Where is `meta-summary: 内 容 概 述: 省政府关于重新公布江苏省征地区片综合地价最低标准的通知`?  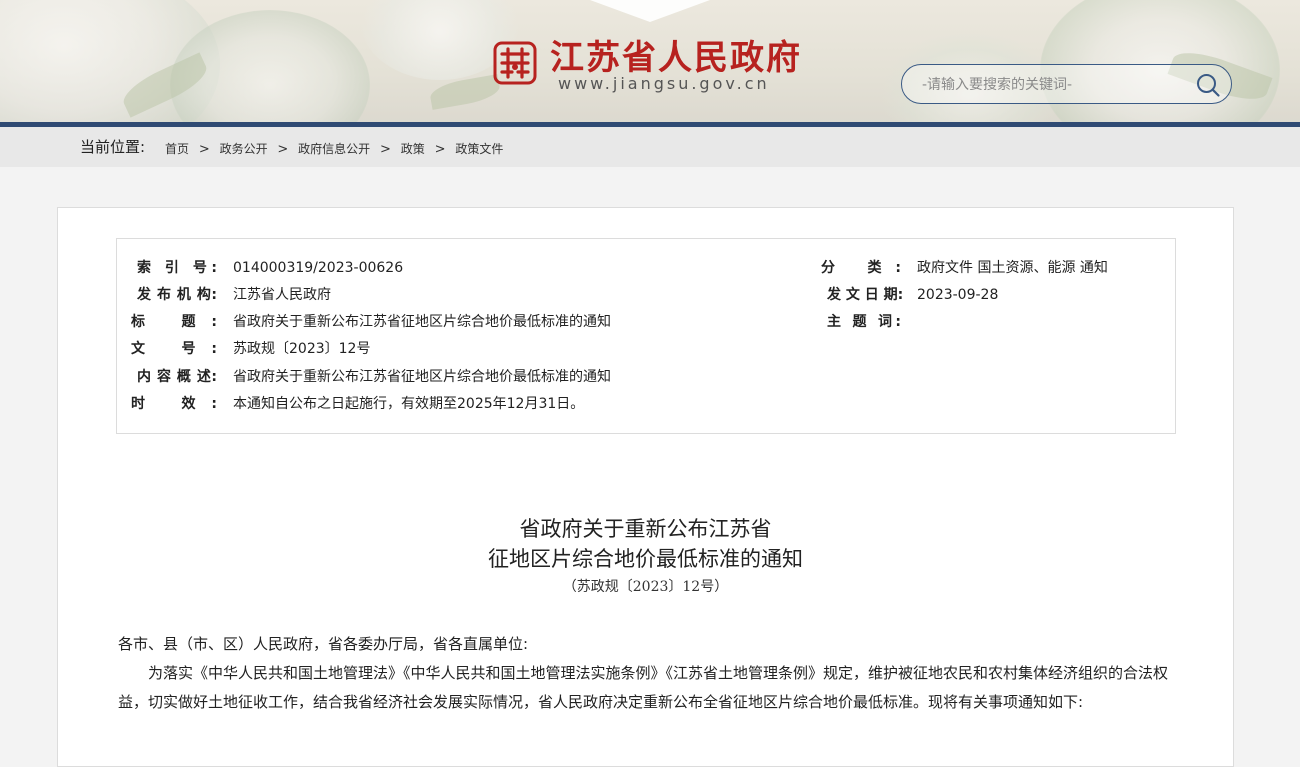 meta-summary: 内 容 概 述: 省政府关于重新公布江苏省征地区片综合地价最低标准的通知 is located at coordinates (374, 377).